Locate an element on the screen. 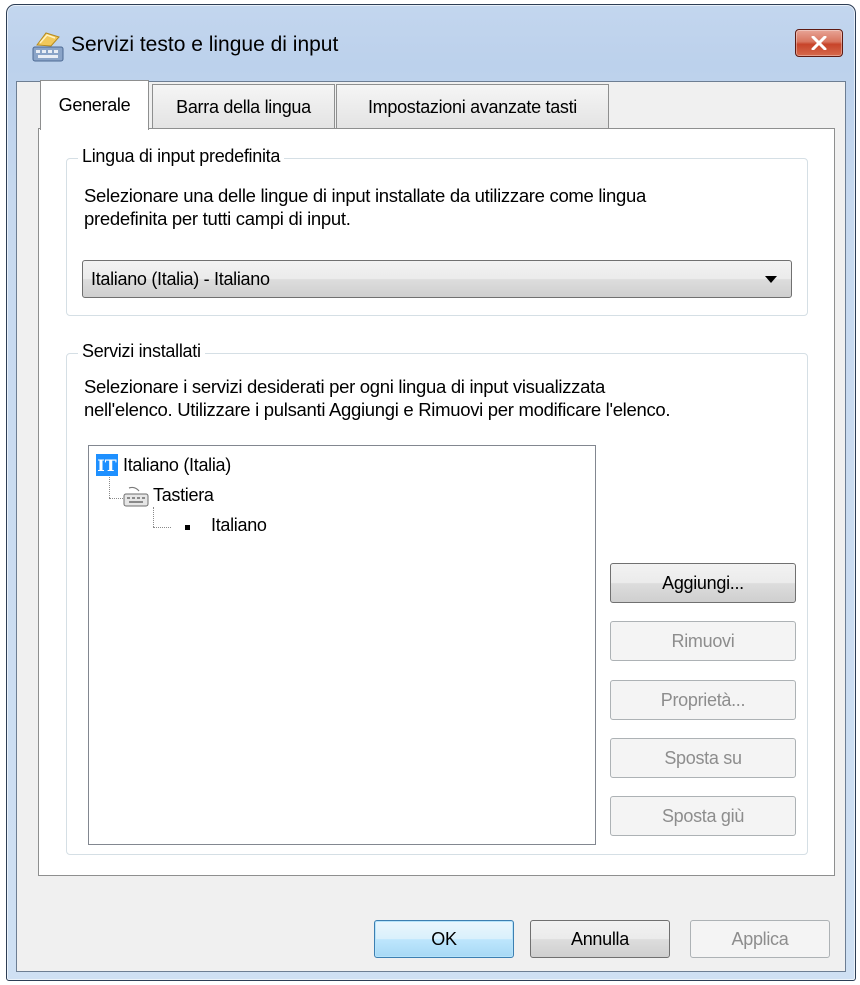 This screenshot has width=860, height=985. tab-barra-della-lingua: Barra della lingua is located at coordinates (243, 106).